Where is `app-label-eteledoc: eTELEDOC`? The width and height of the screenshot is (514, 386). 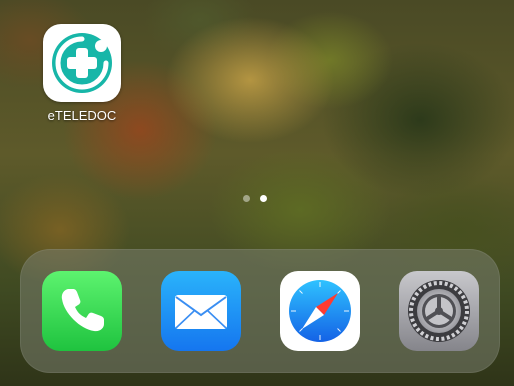 app-label-eteledoc: eTELEDOC is located at coordinates (82, 115).